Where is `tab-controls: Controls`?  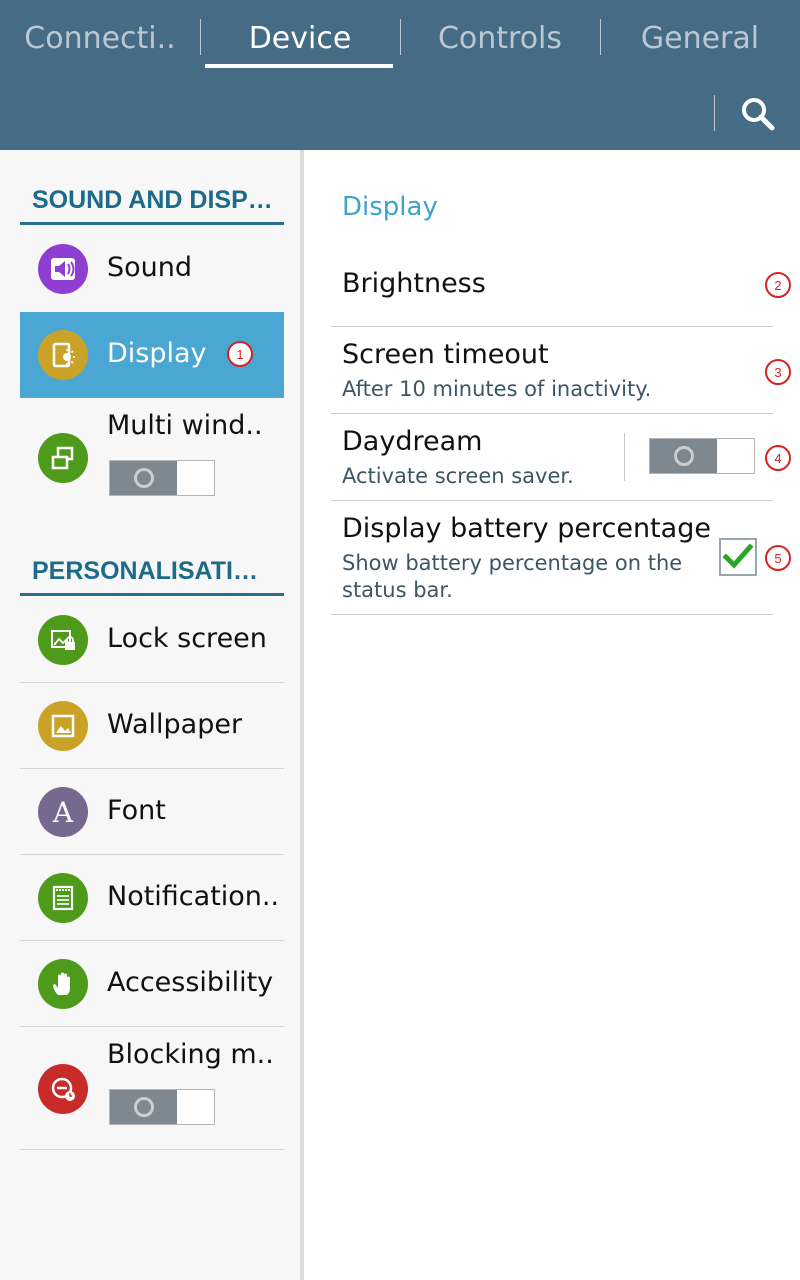
tab-controls: Controls is located at coordinates (500, 38).